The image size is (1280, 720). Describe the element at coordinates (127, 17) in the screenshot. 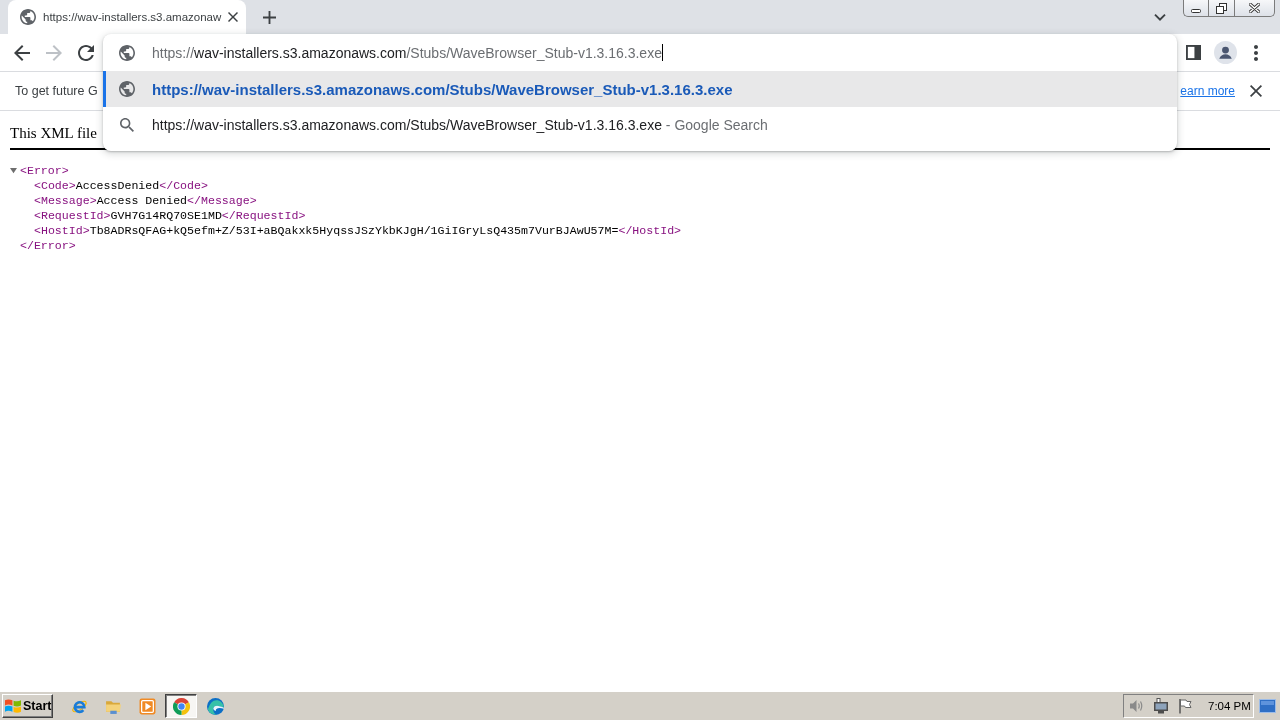

I see `browser-tab: https://wav-installers.s3.amazonaw` at that location.